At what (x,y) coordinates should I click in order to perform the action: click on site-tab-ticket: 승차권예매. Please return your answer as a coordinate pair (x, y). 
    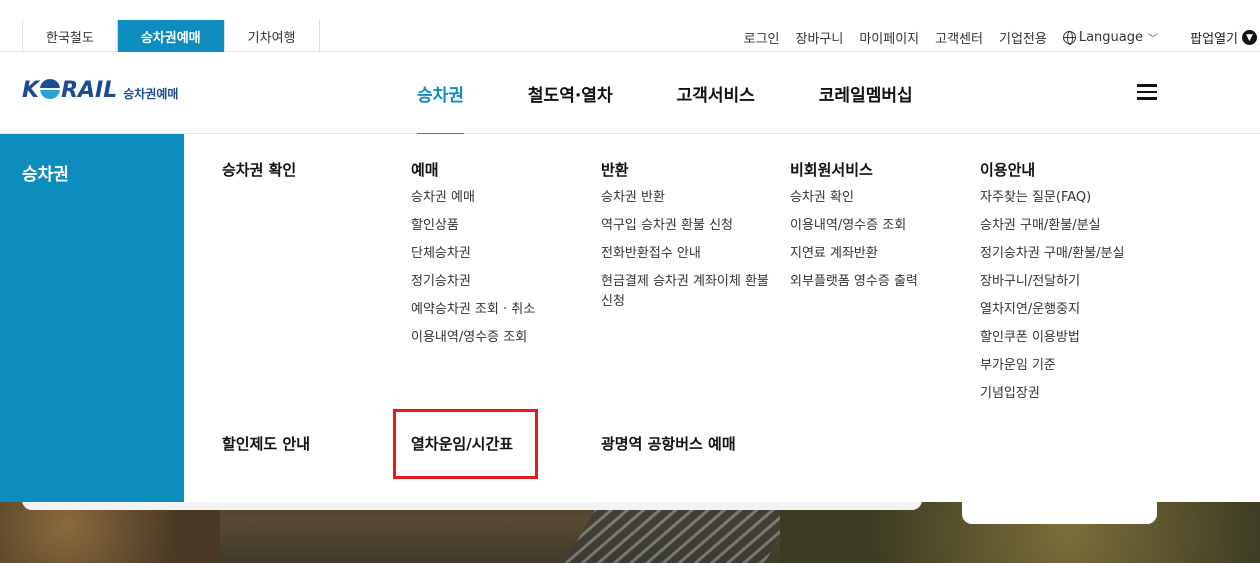
    Looking at the image, I should click on (171, 36).